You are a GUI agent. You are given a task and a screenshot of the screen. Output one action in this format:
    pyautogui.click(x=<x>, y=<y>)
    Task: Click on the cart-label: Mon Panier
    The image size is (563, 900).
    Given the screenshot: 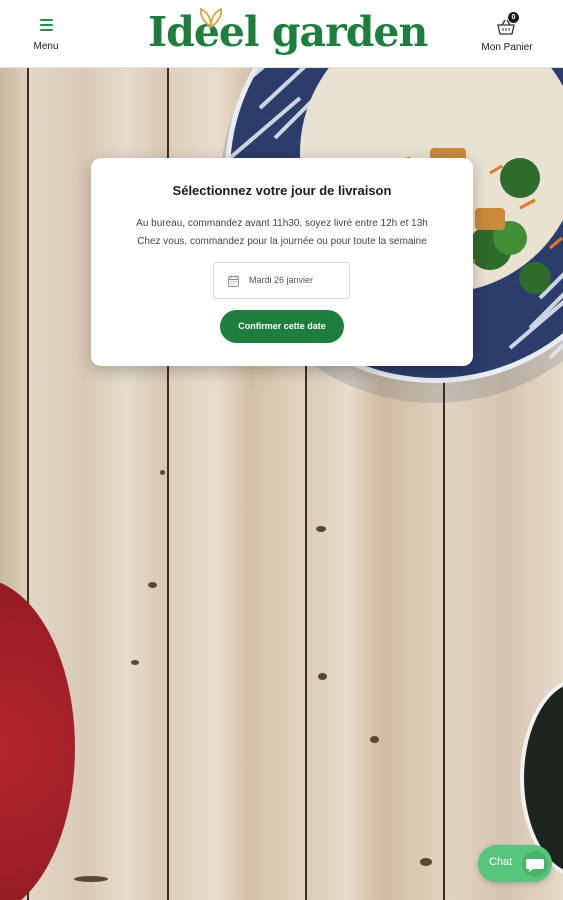 What is the action you would take?
    pyautogui.click(x=507, y=47)
    